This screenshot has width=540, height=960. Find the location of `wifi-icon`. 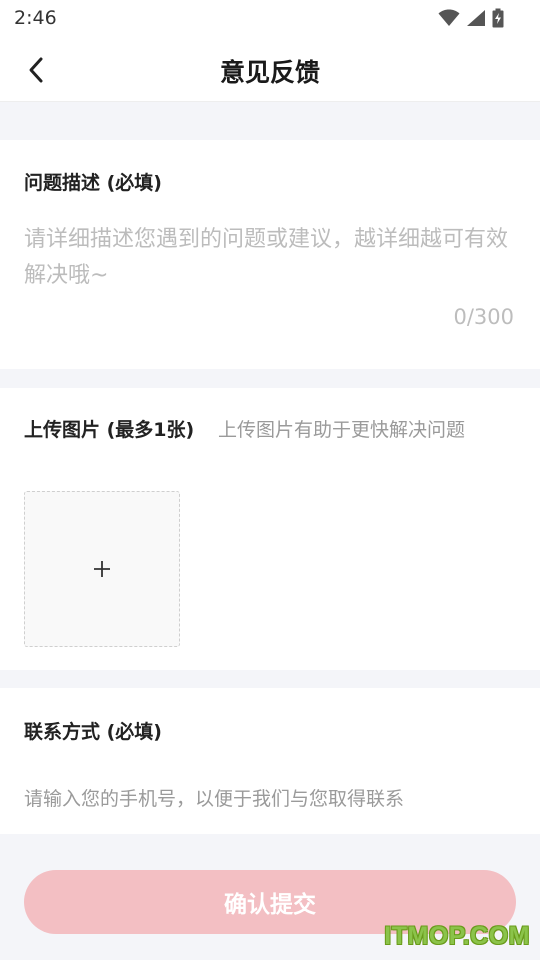

wifi-icon is located at coordinates (449, 17).